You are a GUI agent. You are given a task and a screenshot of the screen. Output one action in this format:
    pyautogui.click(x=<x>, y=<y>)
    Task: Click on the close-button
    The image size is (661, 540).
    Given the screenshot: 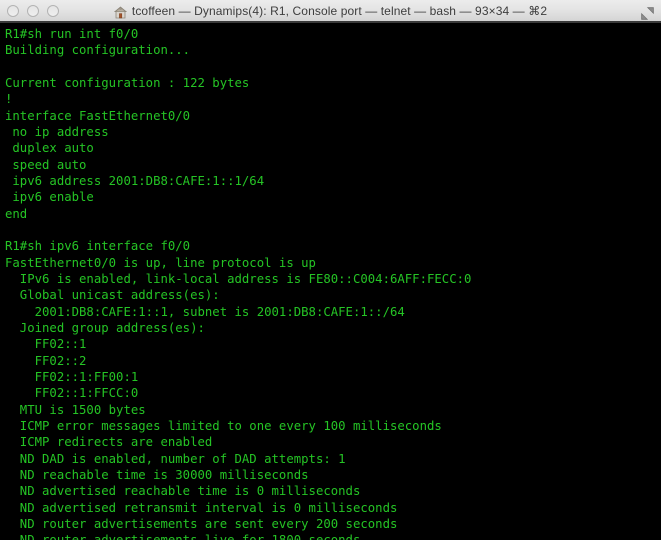 What is the action you would take?
    pyautogui.click(x=13, y=11)
    